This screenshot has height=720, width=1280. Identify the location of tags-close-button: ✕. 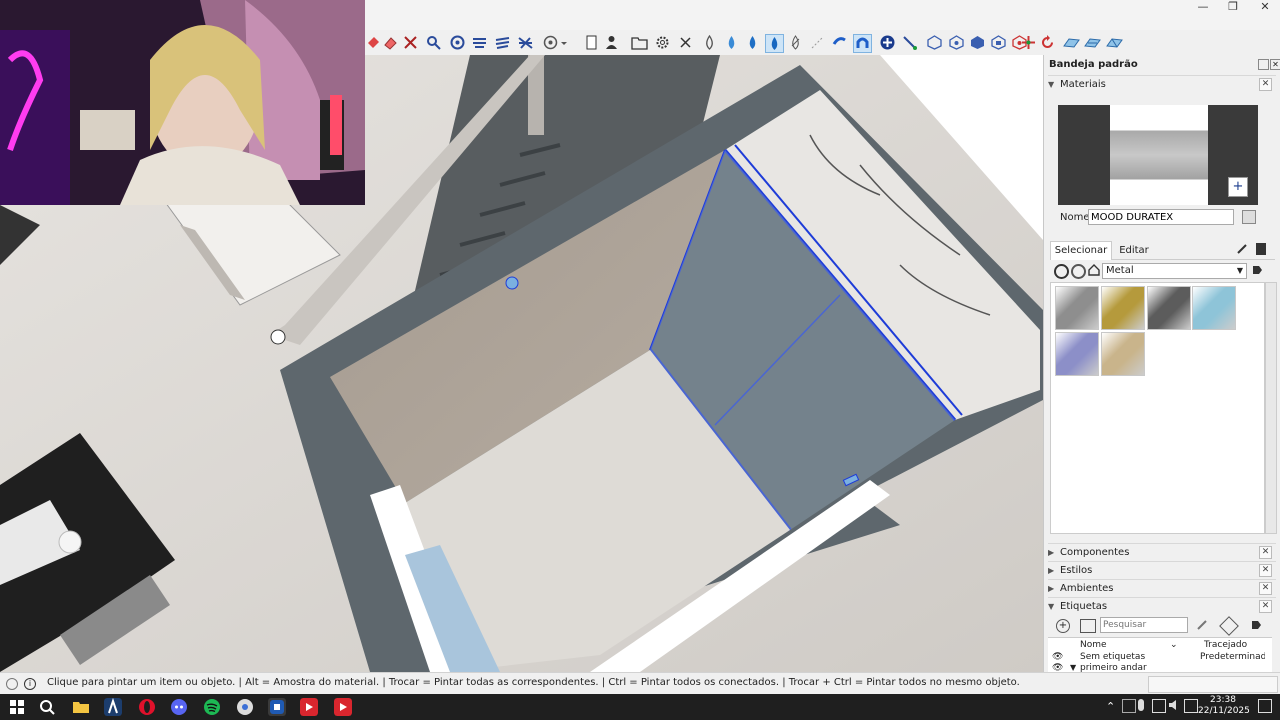
(1265, 606).